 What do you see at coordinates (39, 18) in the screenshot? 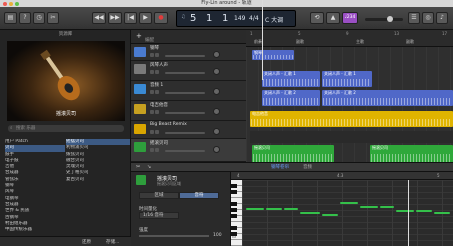
I see `smart-controls-button: ◷` at bounding box center [39, 18].